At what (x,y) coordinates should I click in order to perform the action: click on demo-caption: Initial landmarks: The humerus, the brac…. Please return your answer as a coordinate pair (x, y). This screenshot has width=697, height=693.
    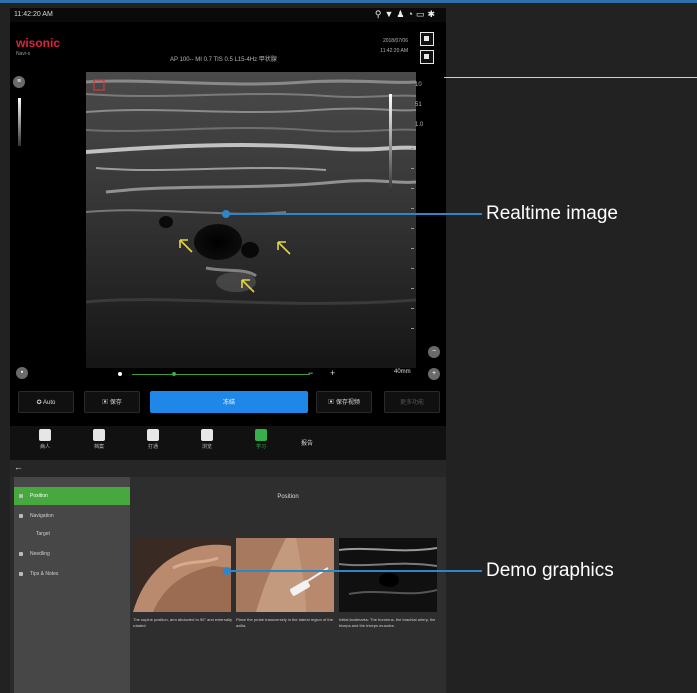
    Looking at the image, I should click on (387, 622).